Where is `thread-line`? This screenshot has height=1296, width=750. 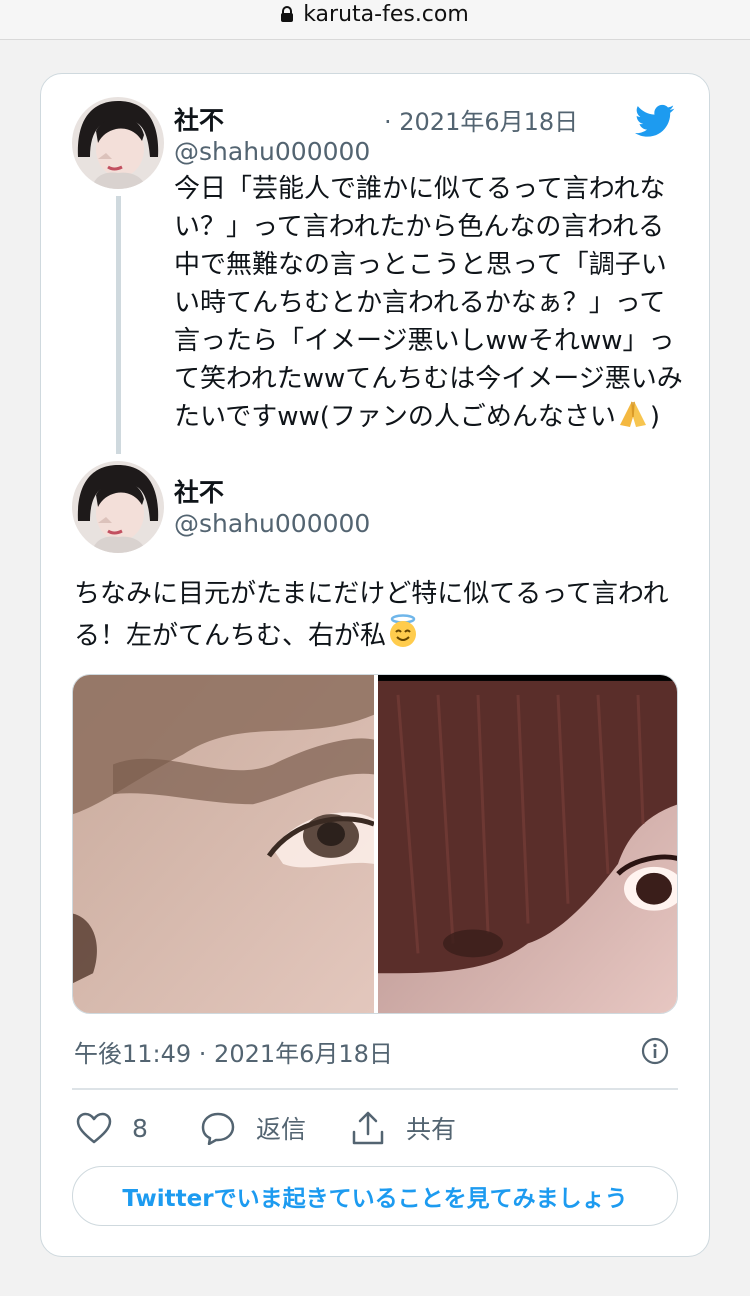
thread-line is located at coordinates (118, 325).